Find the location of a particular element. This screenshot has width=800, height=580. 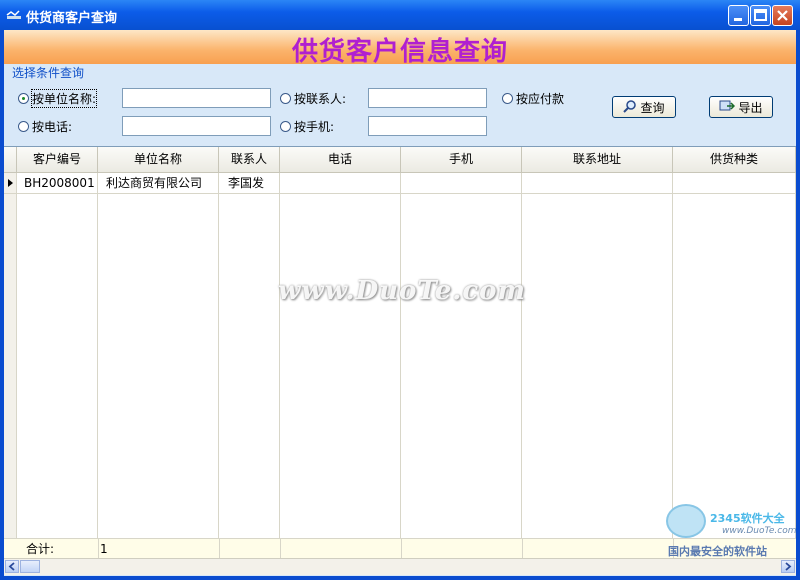

scroll-right-button is located at coordinates (788, 566).